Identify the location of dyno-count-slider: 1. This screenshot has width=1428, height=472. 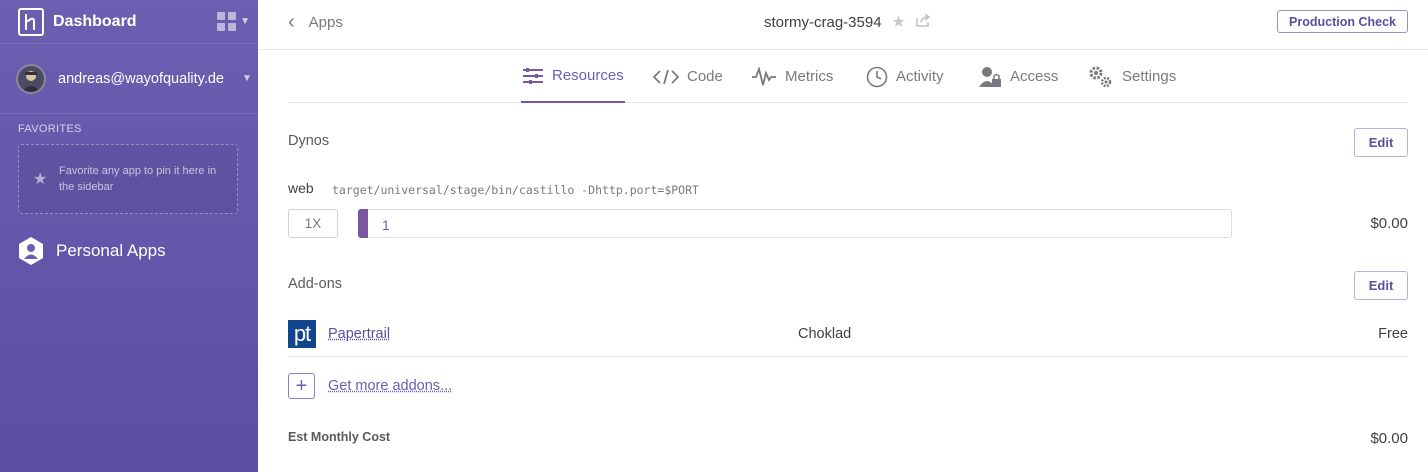
(795, 223).